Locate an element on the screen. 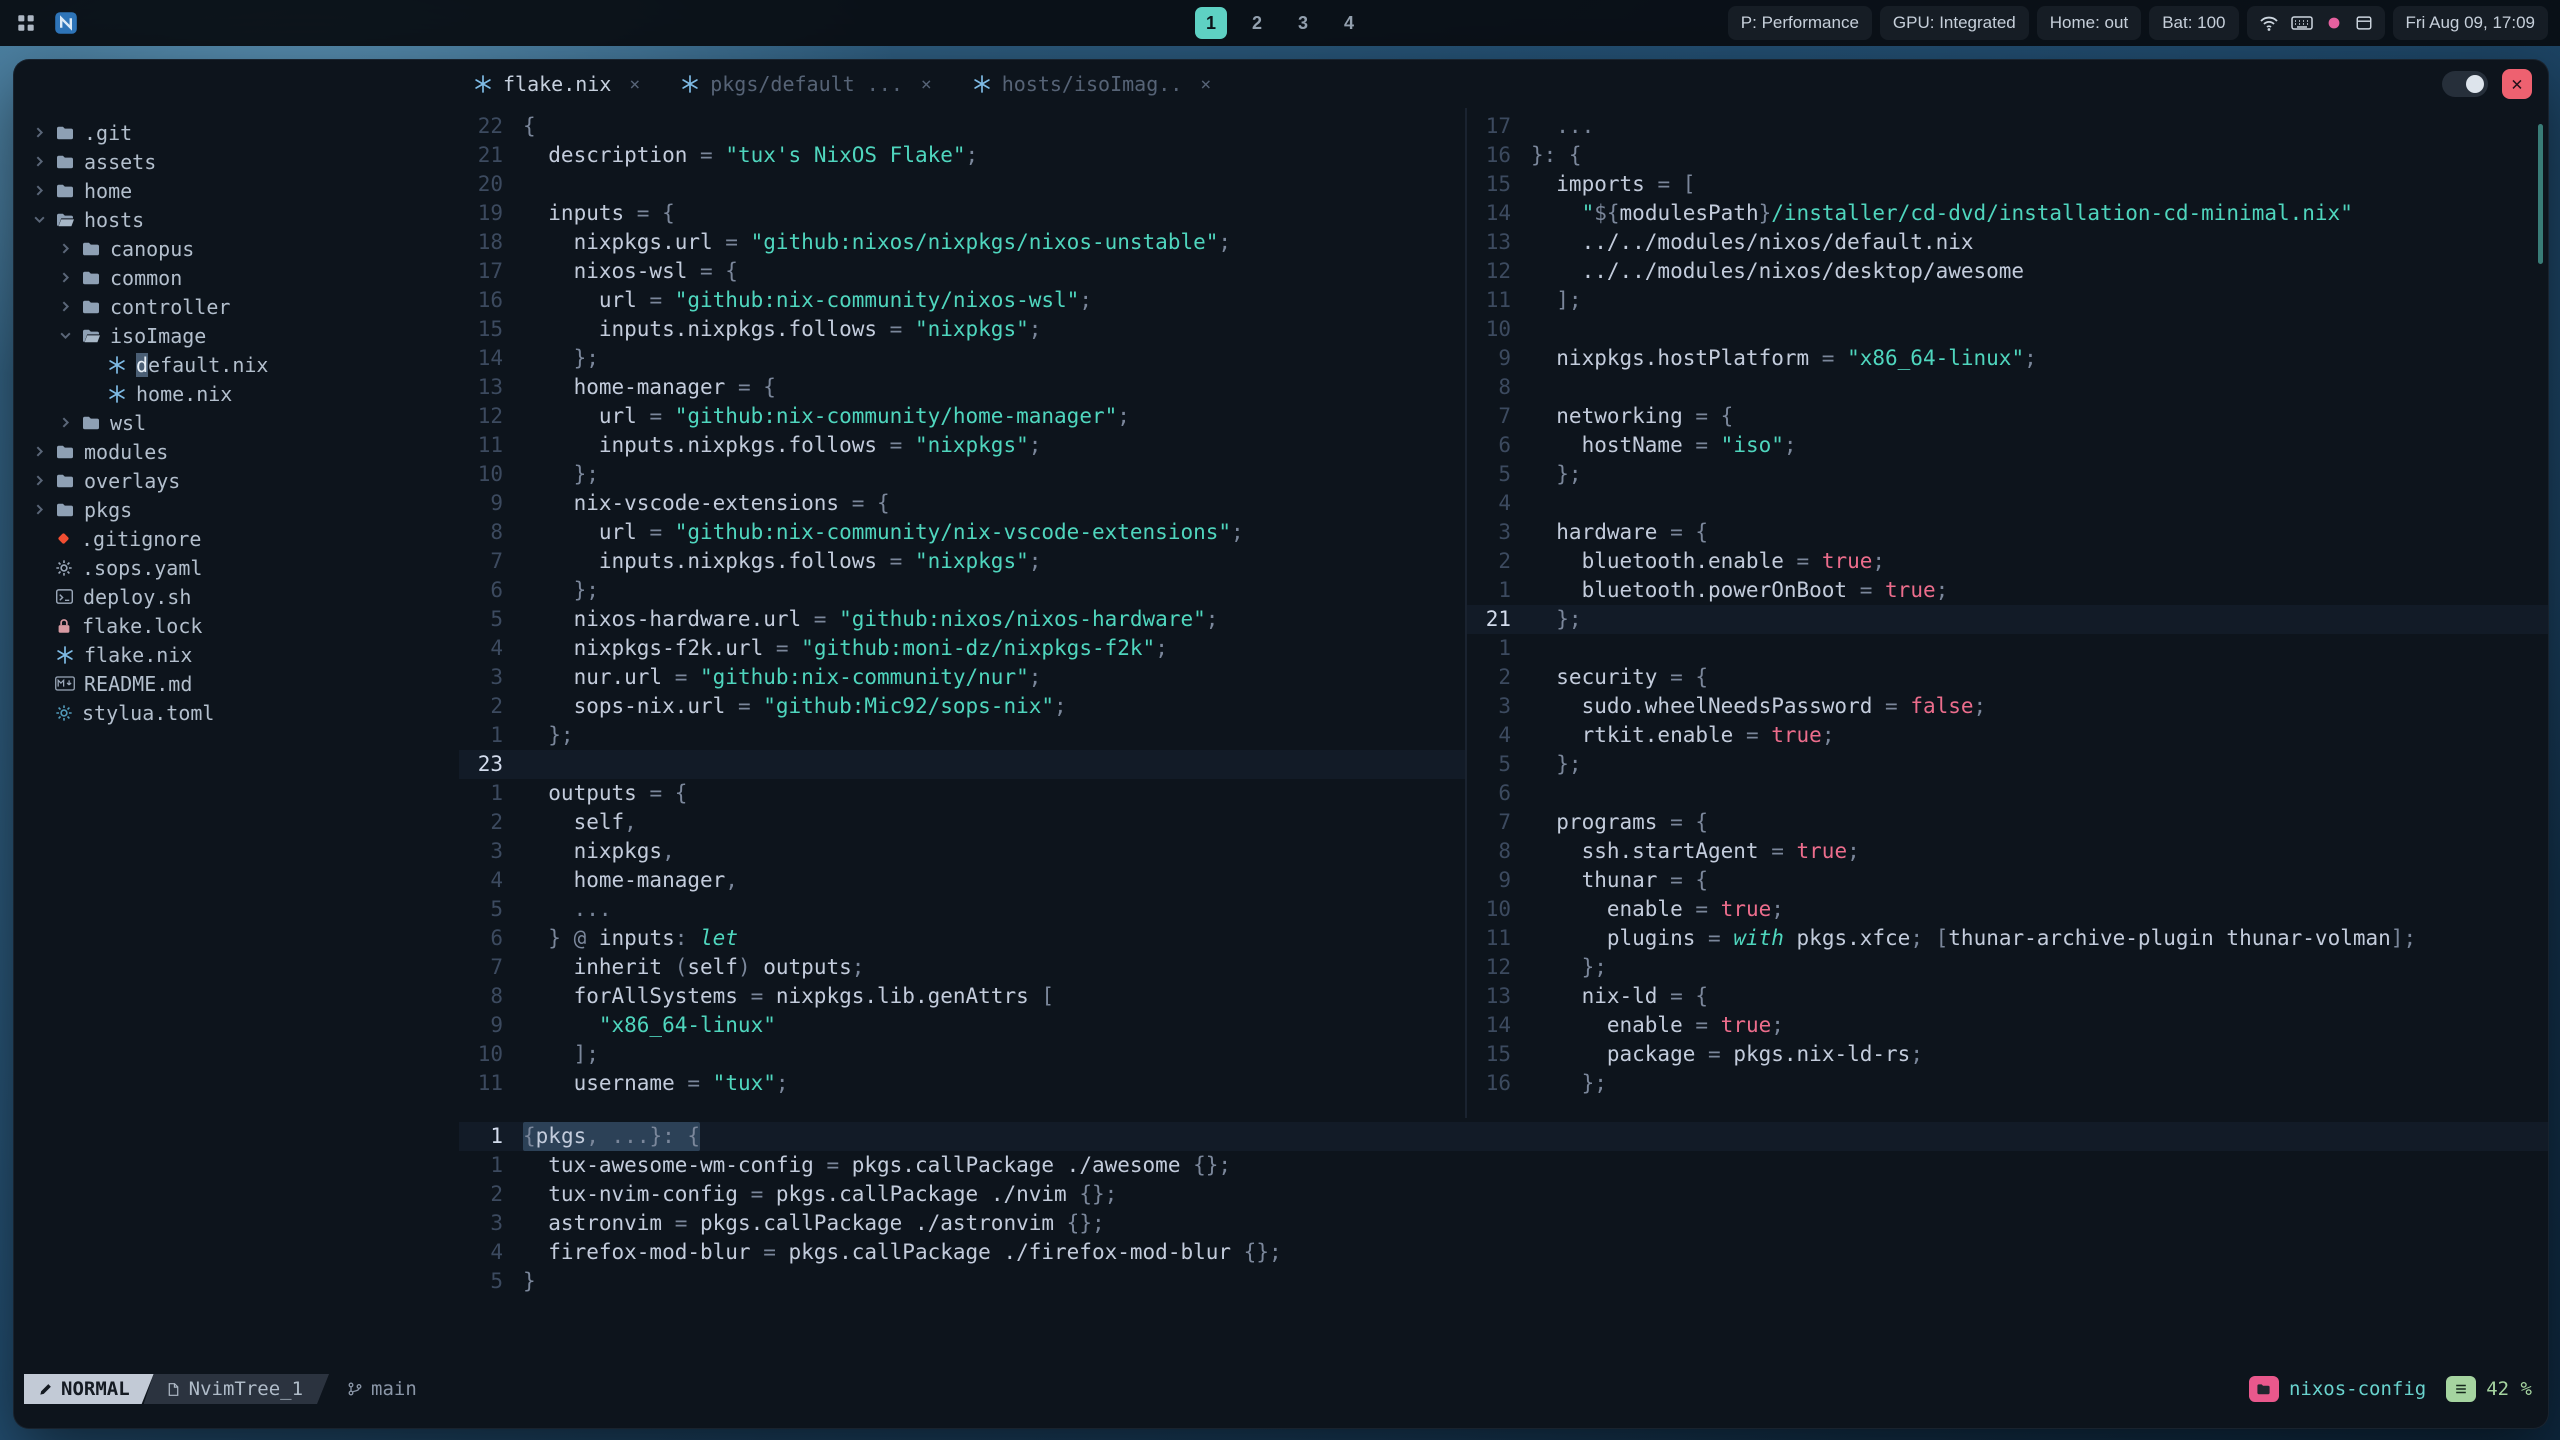 This screenshot has width=2560, height=1440. code-line: 14 }; is located at coordinates (962, 358).